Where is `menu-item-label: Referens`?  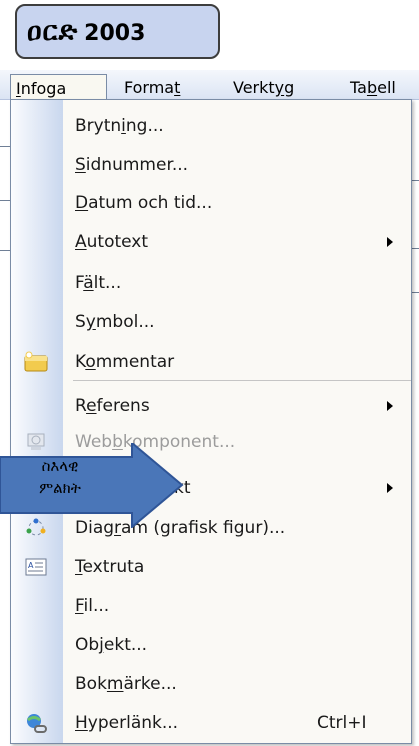 menu-item-label: Referens is located at coordinates (112, 406).